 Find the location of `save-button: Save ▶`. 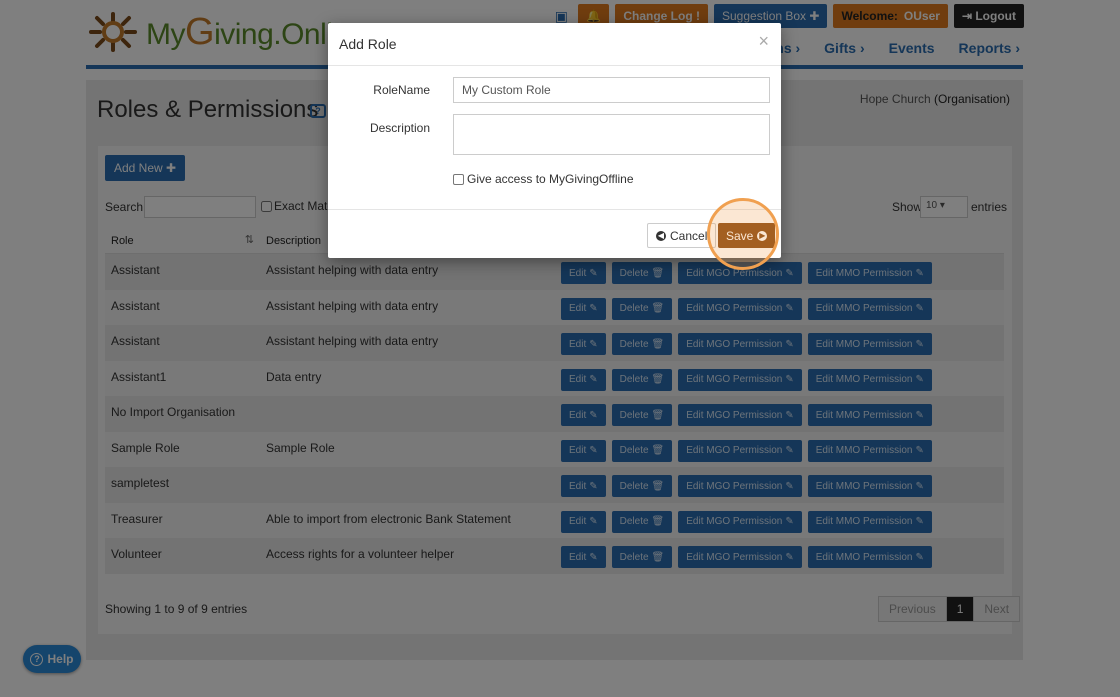

save-button: Save ▶ is located at coordinates (747, 235).